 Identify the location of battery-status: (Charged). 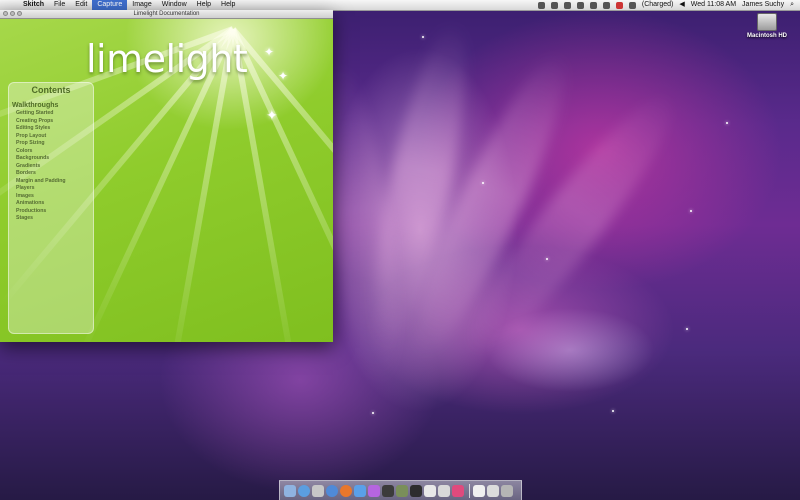
(658, 5).